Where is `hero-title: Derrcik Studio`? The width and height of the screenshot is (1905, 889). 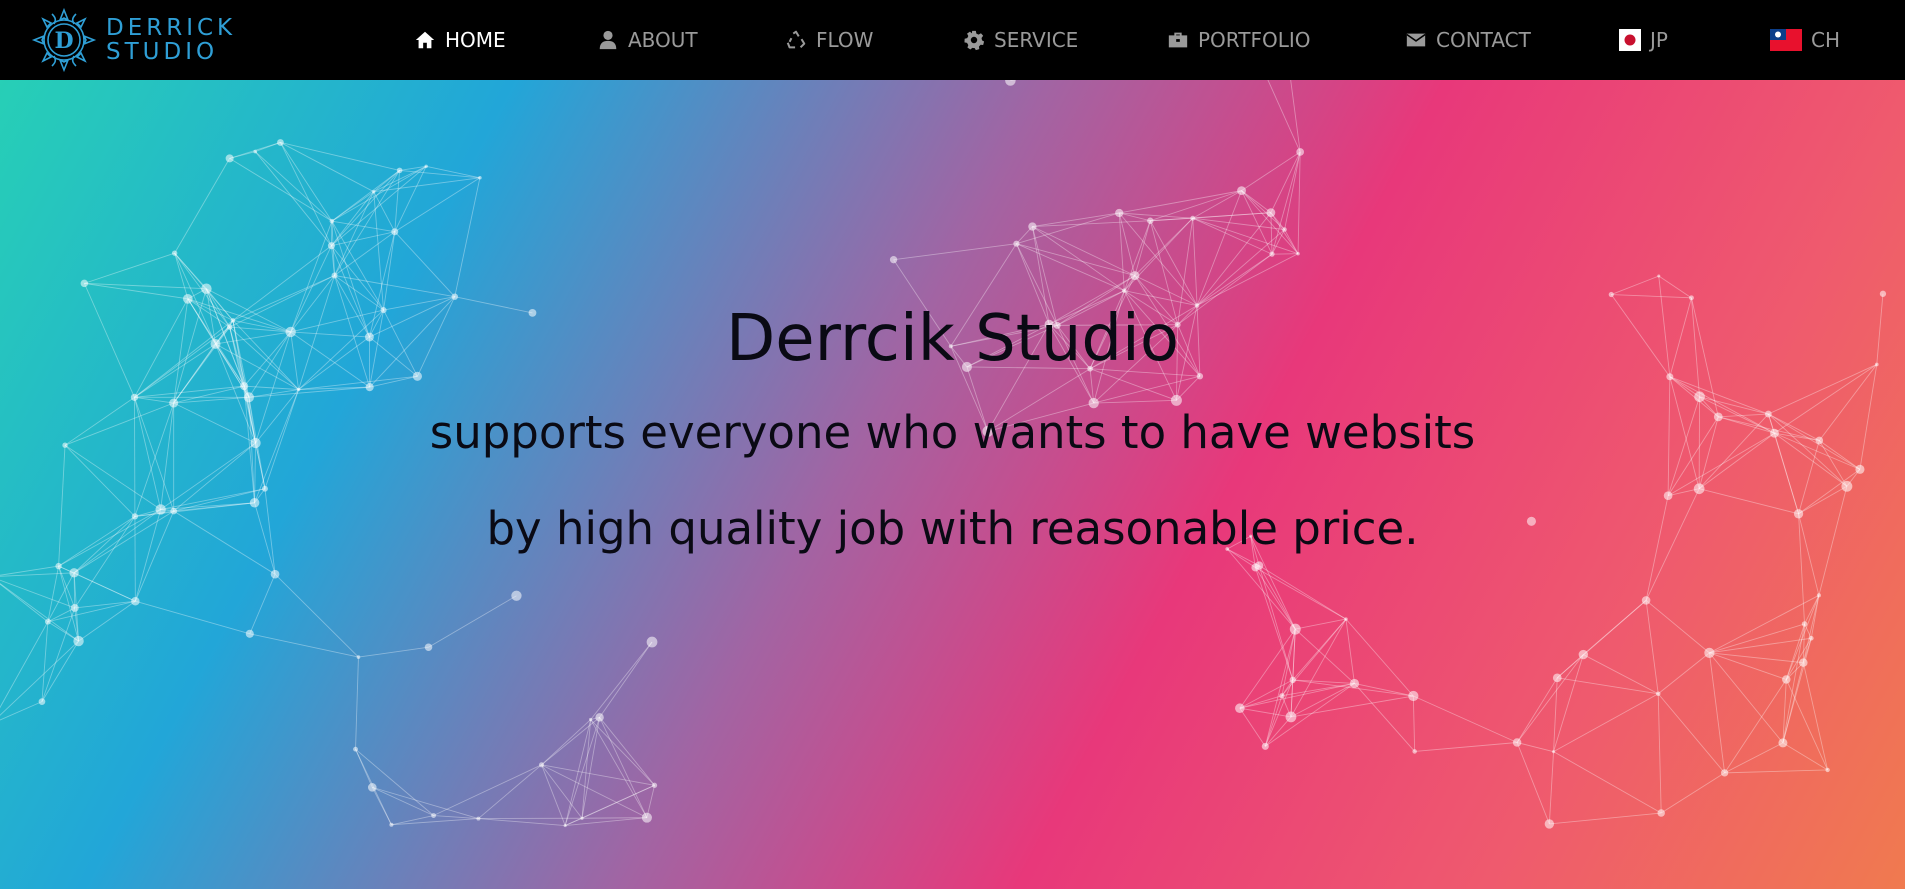
hero-title: Derrcik Studio is located at coordinates (952, 339).